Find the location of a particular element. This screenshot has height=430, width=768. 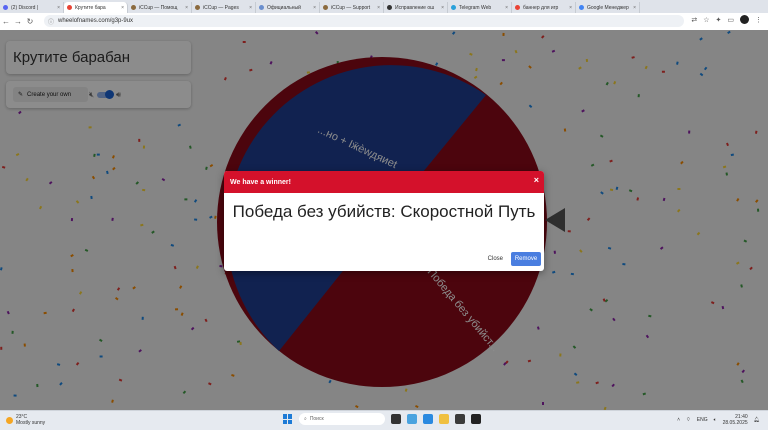

forward-icon: → is located at coordinates (18, 21).